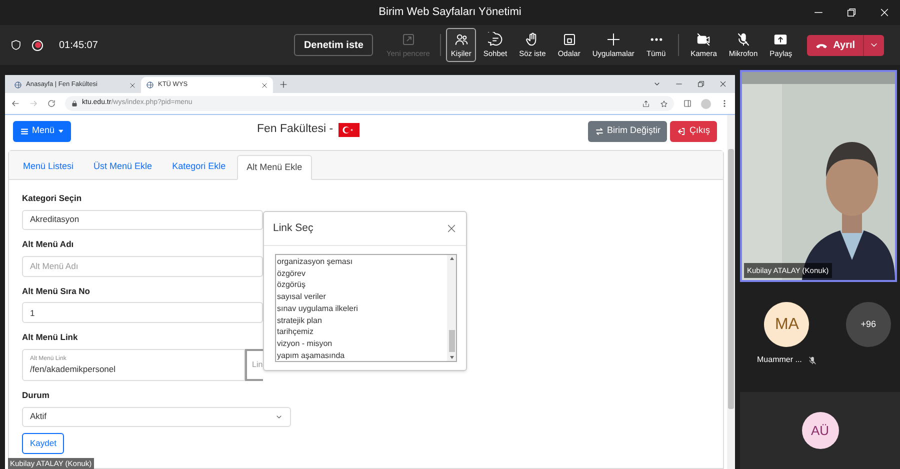 This screenshot has width=900, height=469. What do you see at coordinates (142, 313) in the screenshot?
I see `input-field: 1` at bounding box center [142, 313].